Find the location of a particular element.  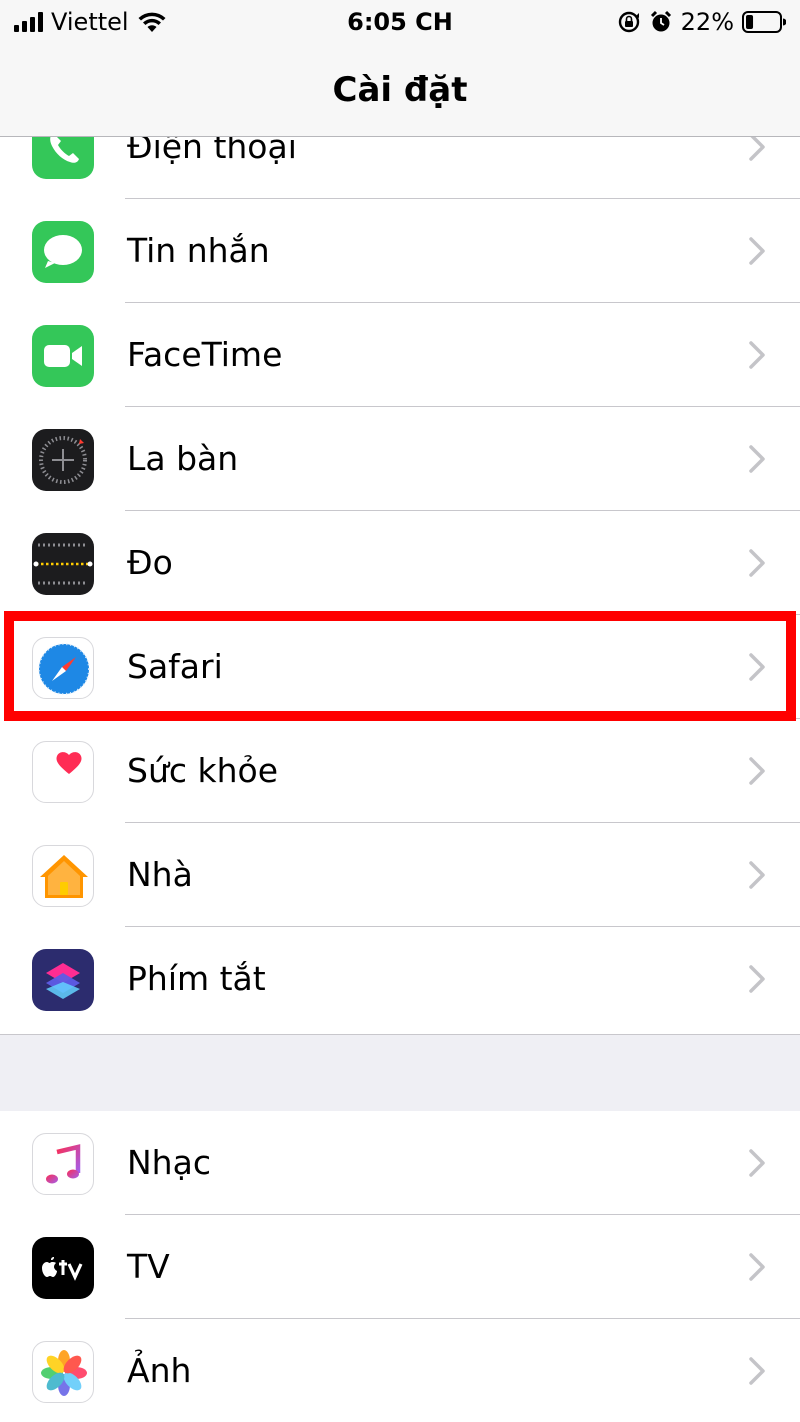

navigation-bar: Cài đặt is located at coordinates (400, 90).